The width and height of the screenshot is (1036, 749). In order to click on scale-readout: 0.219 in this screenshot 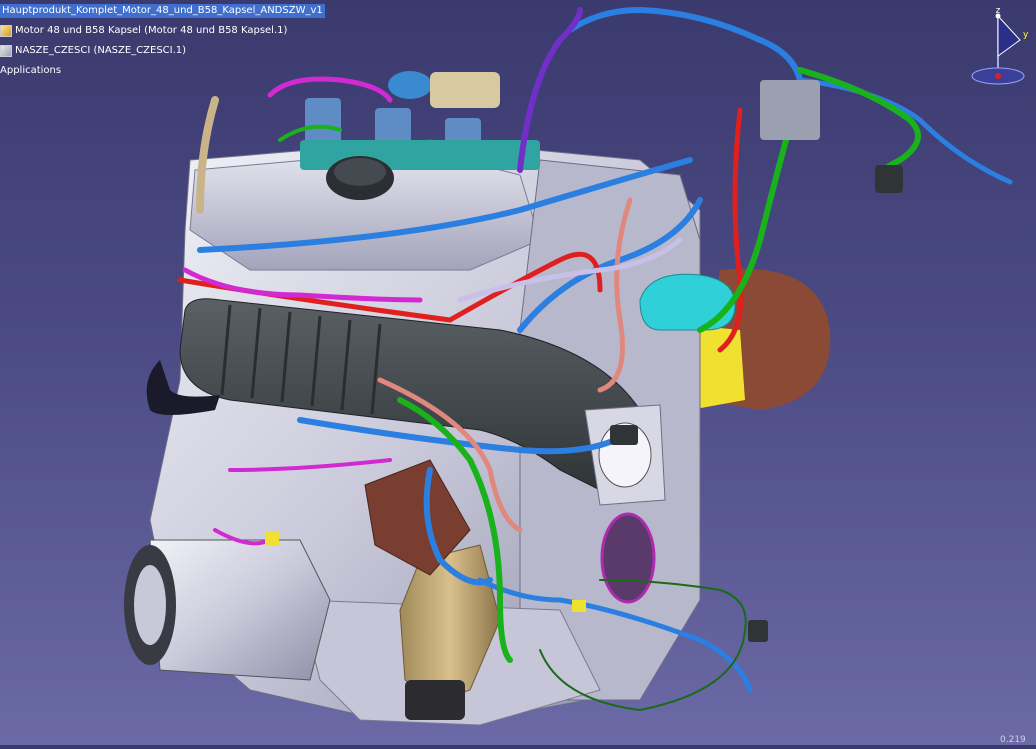, I will do `click(1013, 740)`.